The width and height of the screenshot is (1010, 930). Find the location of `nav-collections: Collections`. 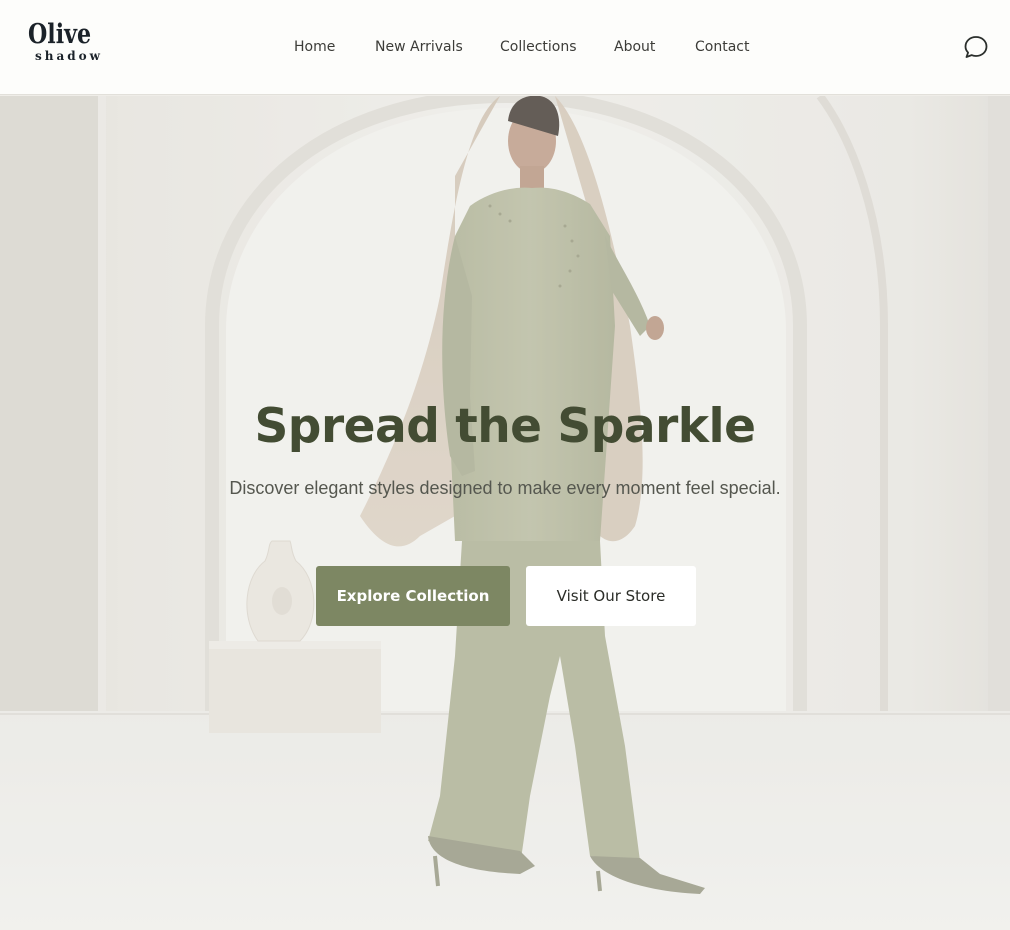

nav-collections: Collections is located at coordinates (538, 47).